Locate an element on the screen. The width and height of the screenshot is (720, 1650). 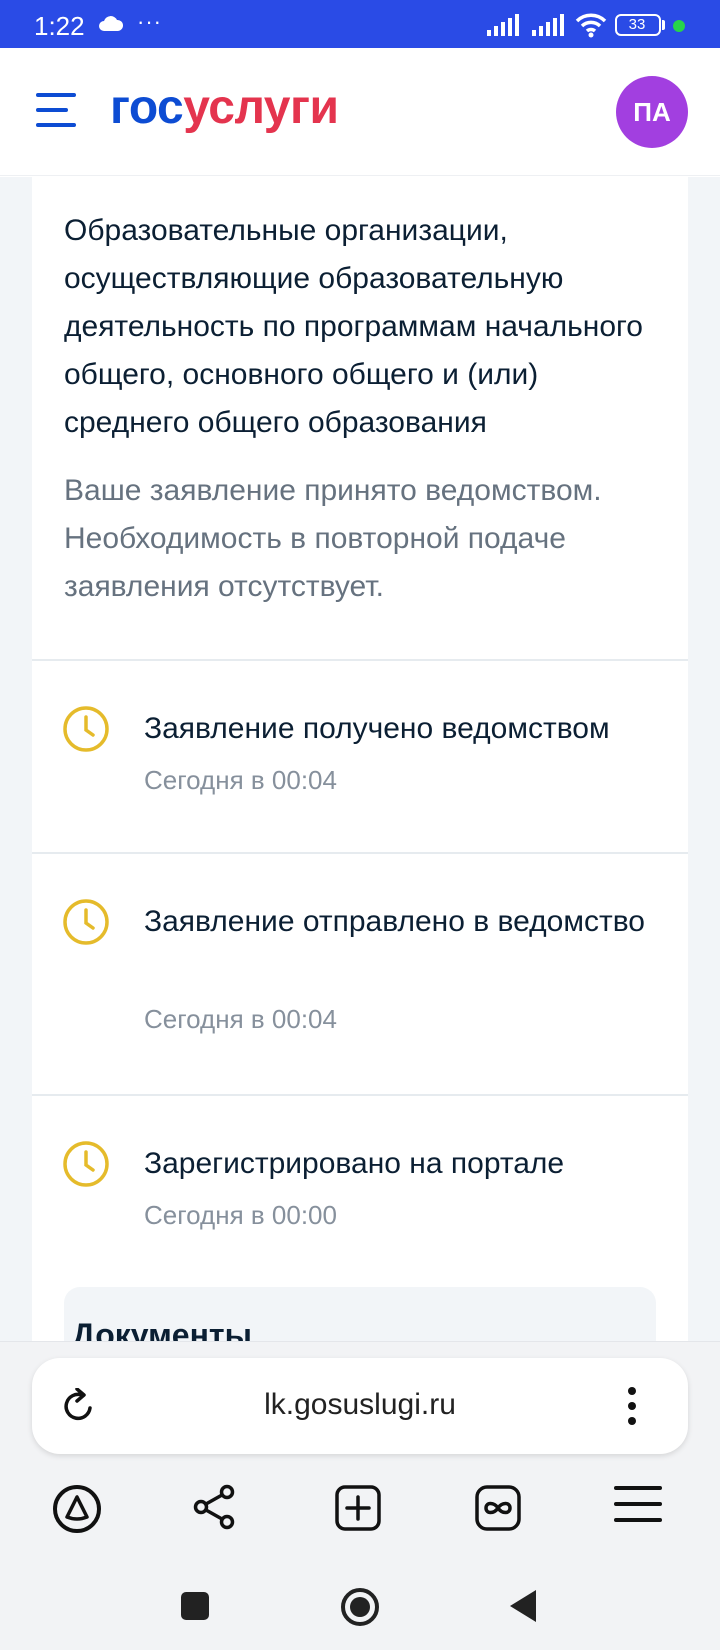
alice-icon is located at coordinates (77, 1509).